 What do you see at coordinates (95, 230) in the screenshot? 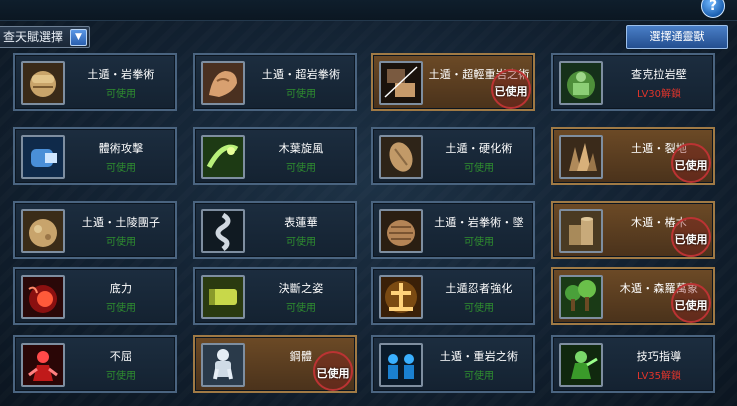
I see `skill-card: 土遁・土陵團子 可使用` at bounding box center [95, 230].